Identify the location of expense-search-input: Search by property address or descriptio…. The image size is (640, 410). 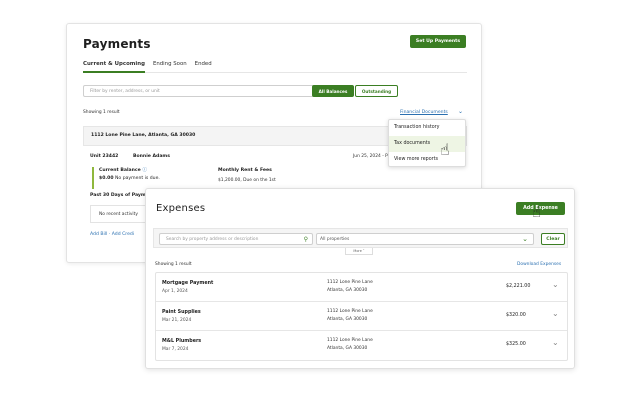
(236, 239).